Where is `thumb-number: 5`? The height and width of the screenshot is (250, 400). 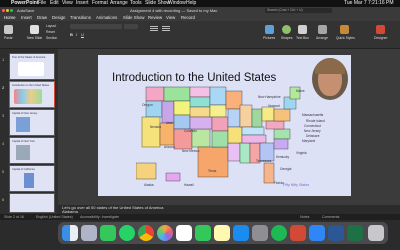
thumb-number: 5 is located at coordinates (3, 171).